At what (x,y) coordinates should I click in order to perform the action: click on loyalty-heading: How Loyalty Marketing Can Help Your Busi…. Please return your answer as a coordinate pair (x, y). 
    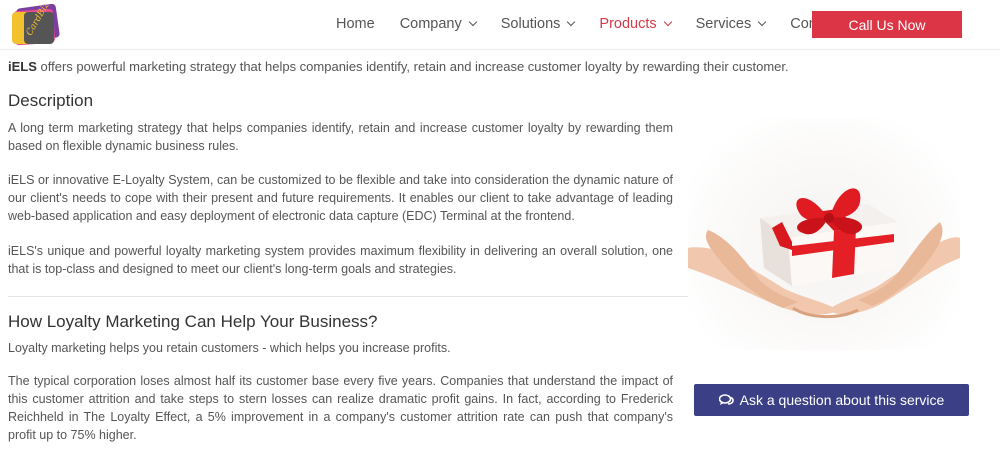
    Looking at the image, I should click on (193, 321).